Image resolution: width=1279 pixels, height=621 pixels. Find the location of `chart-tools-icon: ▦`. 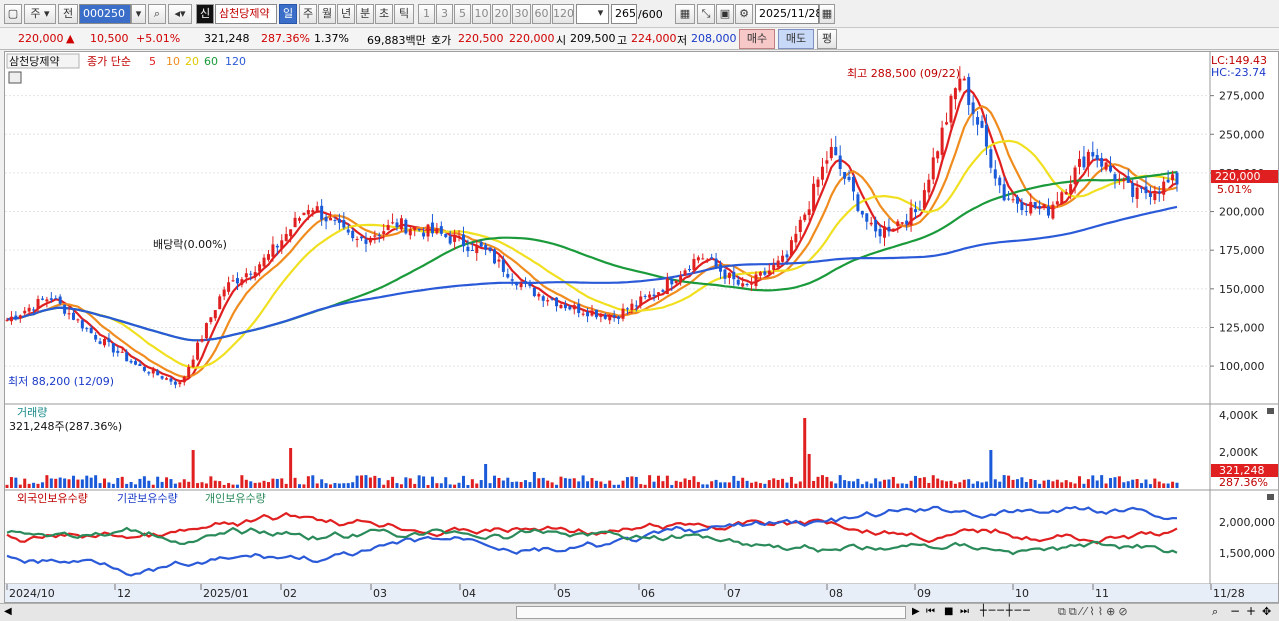

chart-tools-icon: ▦ is located at coordinates (685, 14).